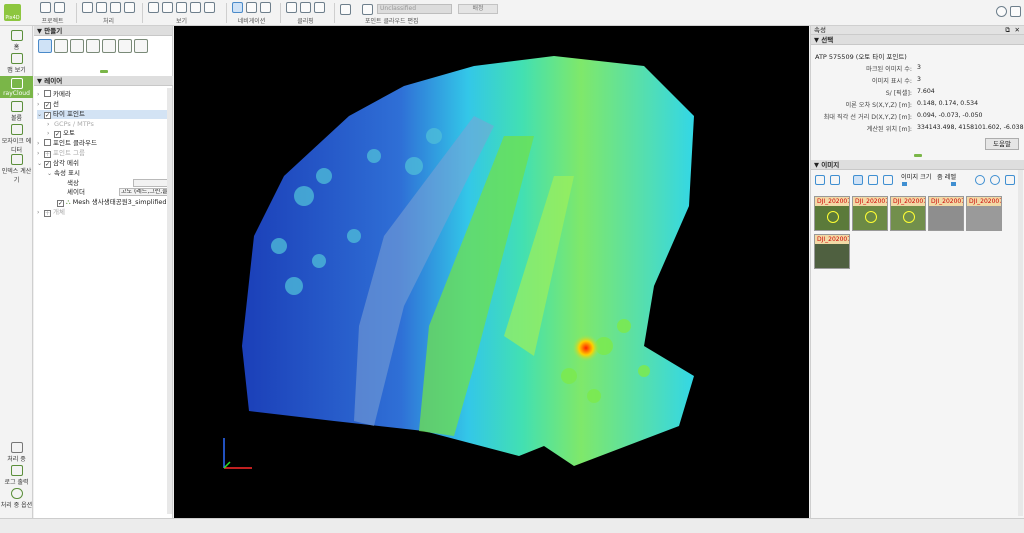 The image size is (1024, 533). What do you see at coordinates (237, 7) in the screenshot?
I see `move-icon` at bounding box center [237, 7].